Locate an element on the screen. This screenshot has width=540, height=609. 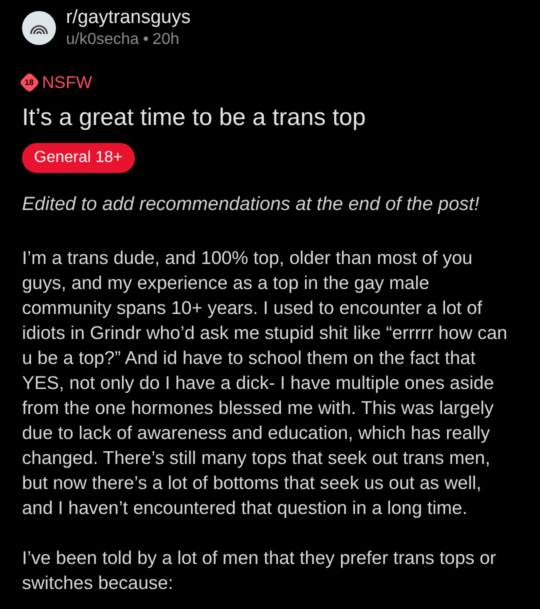
nsfw-badge-icon: 18 is located at coordinates (29, 83).